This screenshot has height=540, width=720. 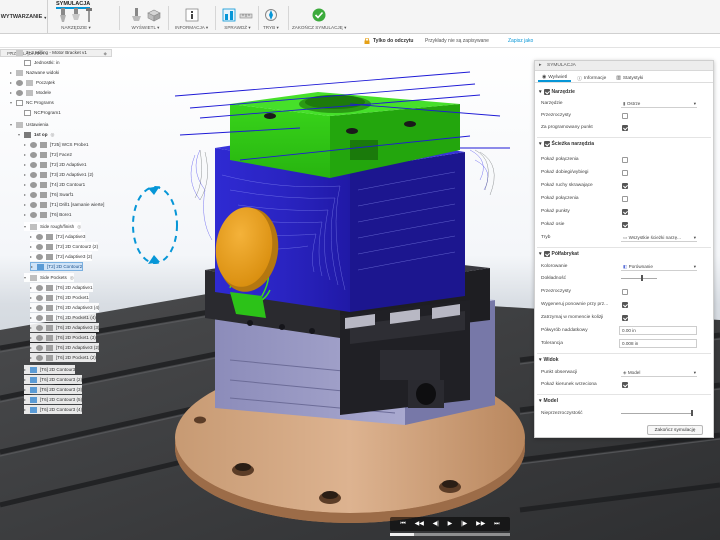 I want to click on section-stock-checkbox, so click(x=546, y=254).